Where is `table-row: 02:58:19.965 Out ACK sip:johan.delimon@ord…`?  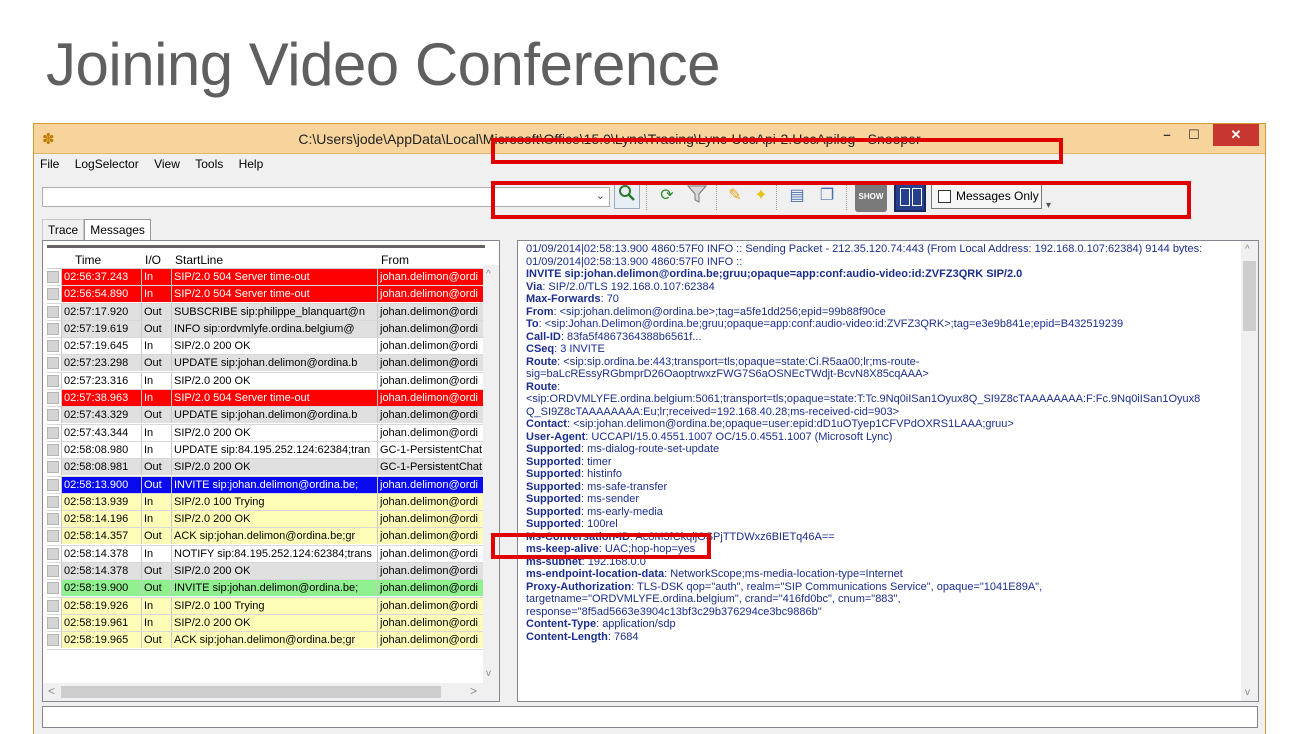
table-row: 02:58:19.965 Out ACK sip:johan.delimon@ord… is located at coordinates (268, 641).